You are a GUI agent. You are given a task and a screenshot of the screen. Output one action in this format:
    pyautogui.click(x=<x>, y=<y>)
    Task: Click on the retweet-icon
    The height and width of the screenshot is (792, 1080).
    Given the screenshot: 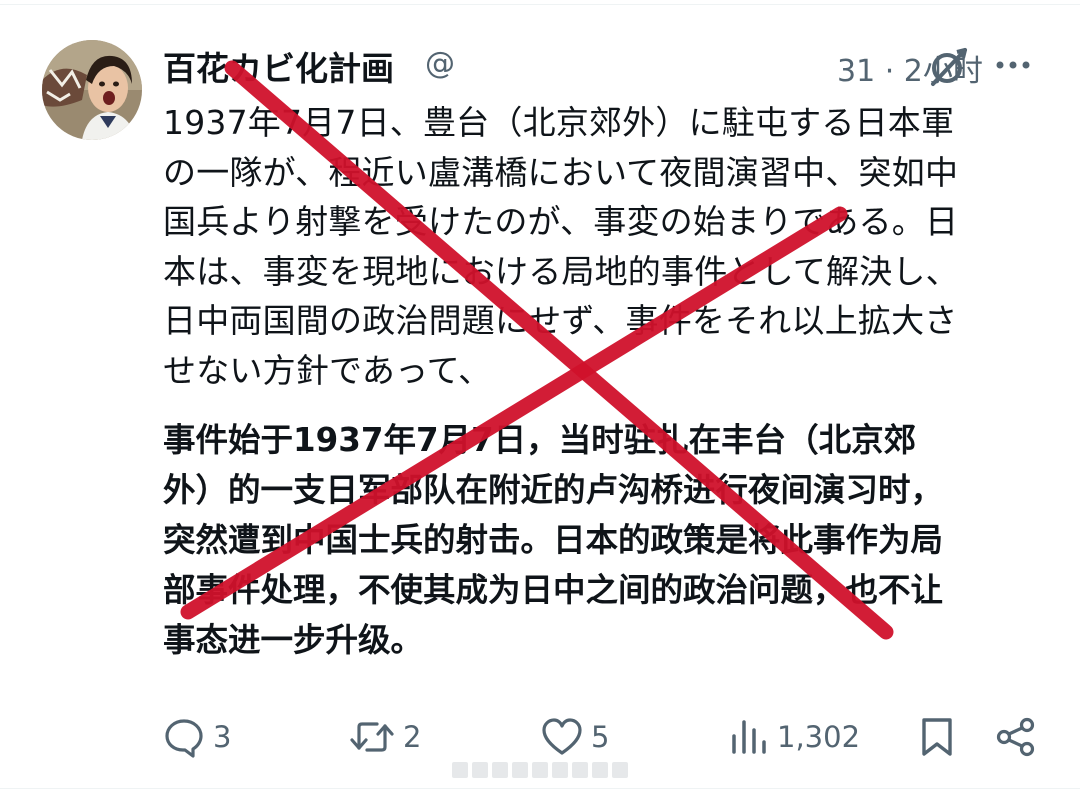 What is the action you would take?
    pyautogui.click(x=372, y=737)
    